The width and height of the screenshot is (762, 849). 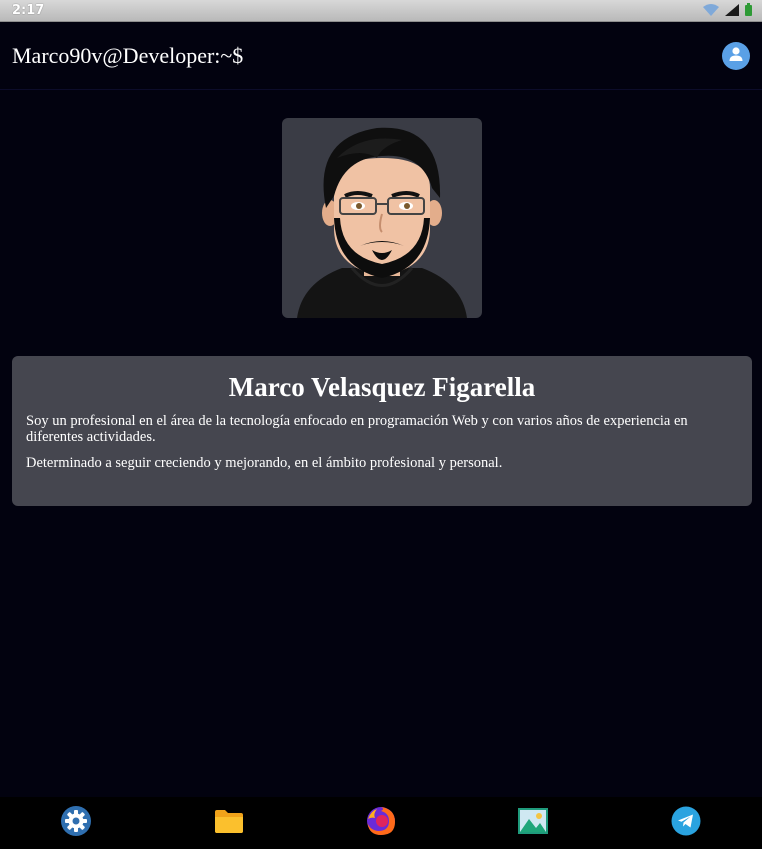 I want to click on user-icon, so click(x=736, y=56).